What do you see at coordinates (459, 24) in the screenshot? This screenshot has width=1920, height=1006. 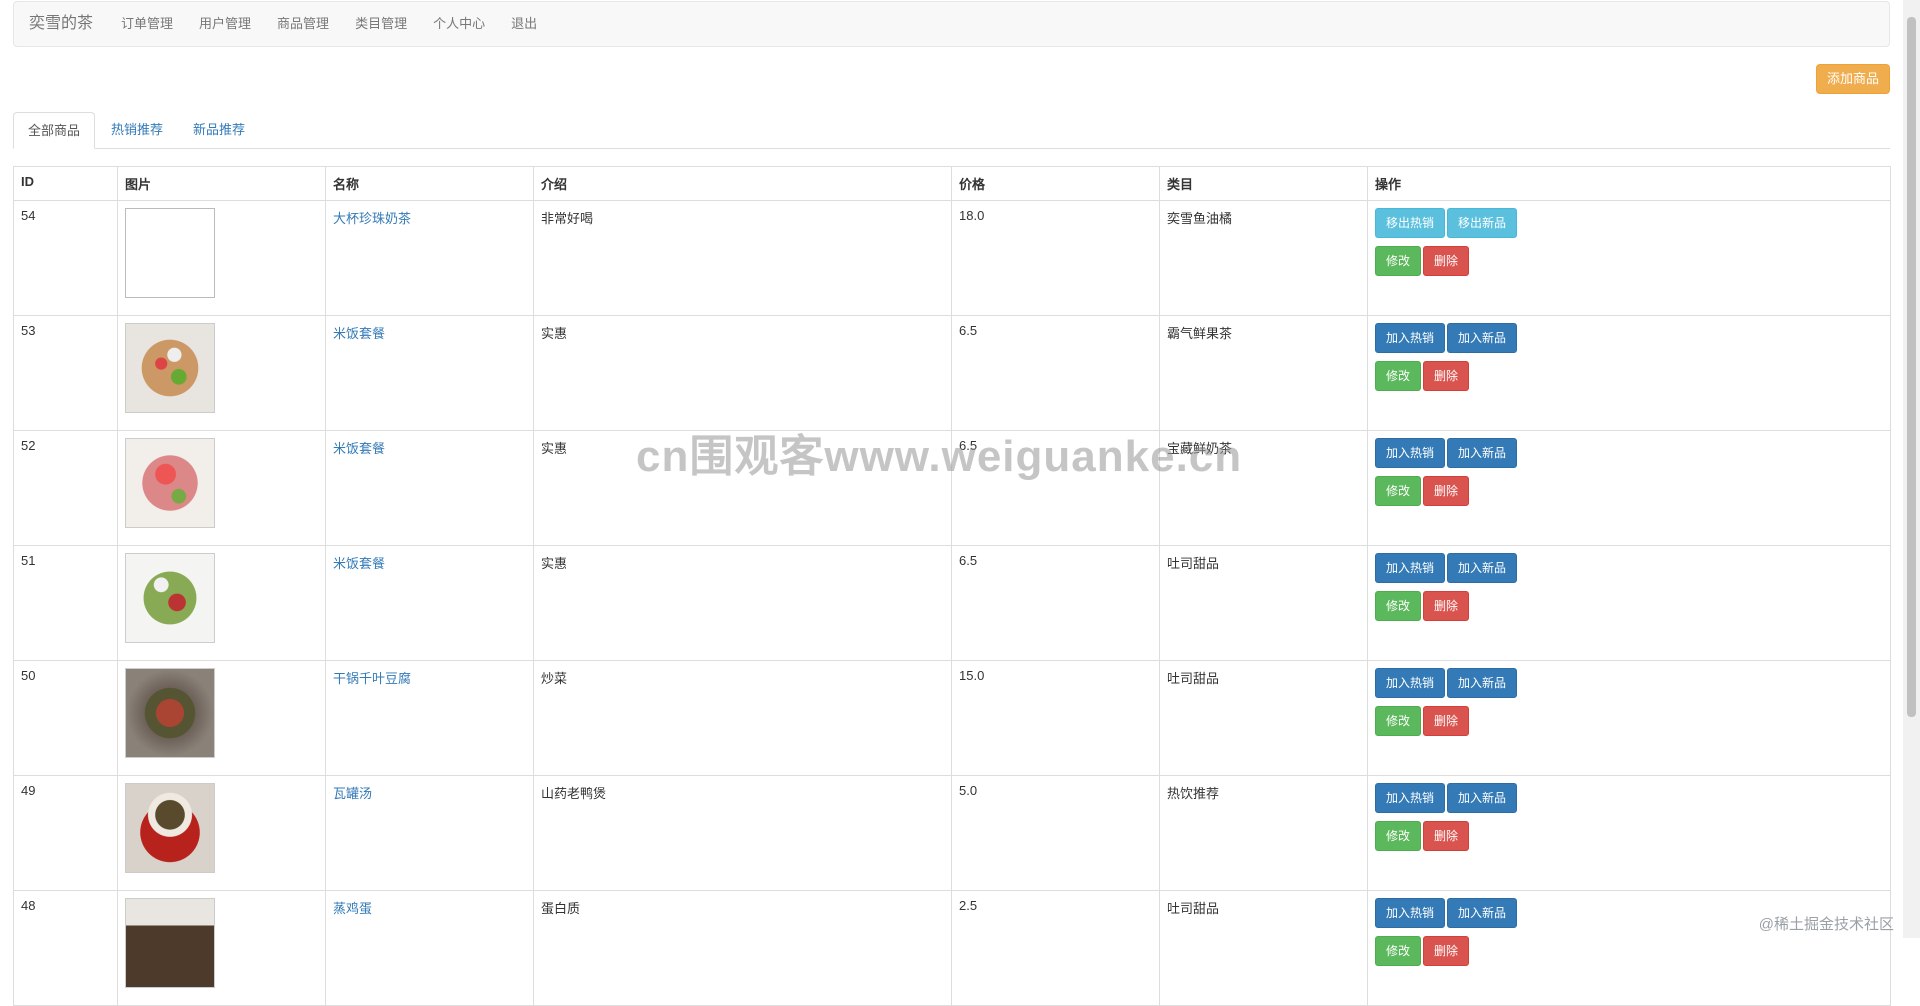 I see `nav-profile: 个人中心` at bounding box center [459, 24].